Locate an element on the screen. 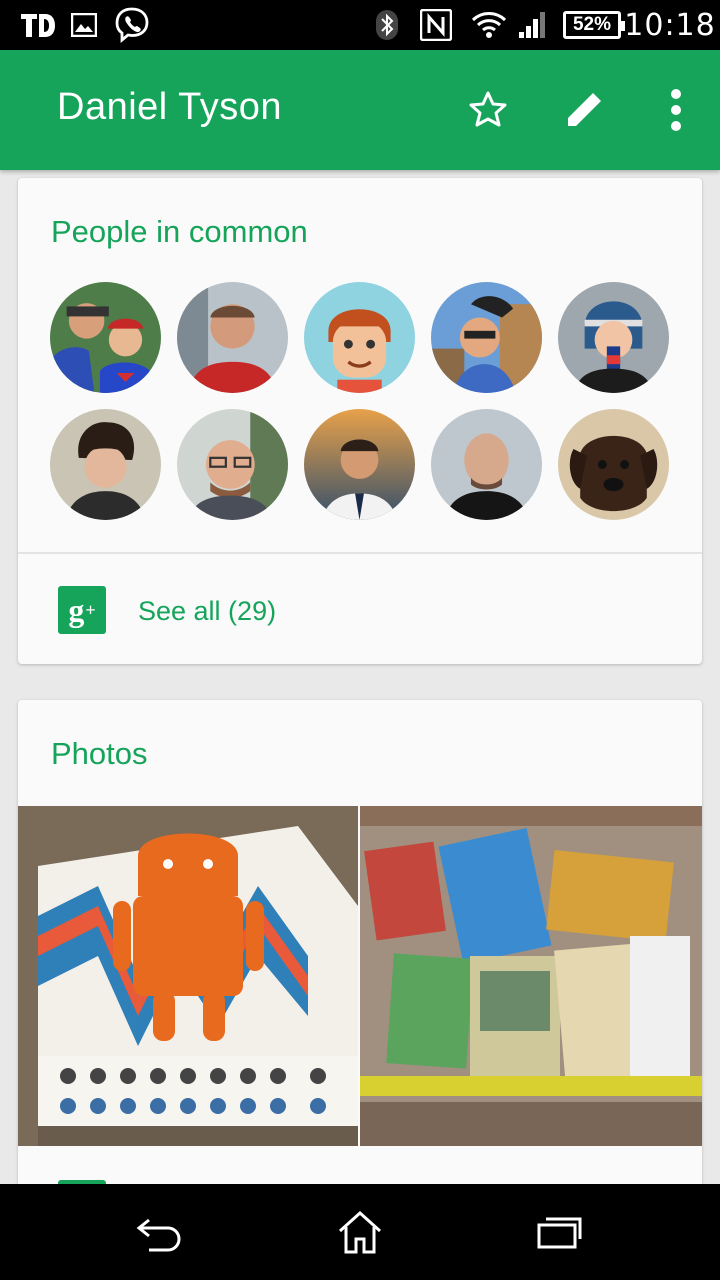 The image size is (720, 1280). viber-icon is located at coordinates (132, 25).